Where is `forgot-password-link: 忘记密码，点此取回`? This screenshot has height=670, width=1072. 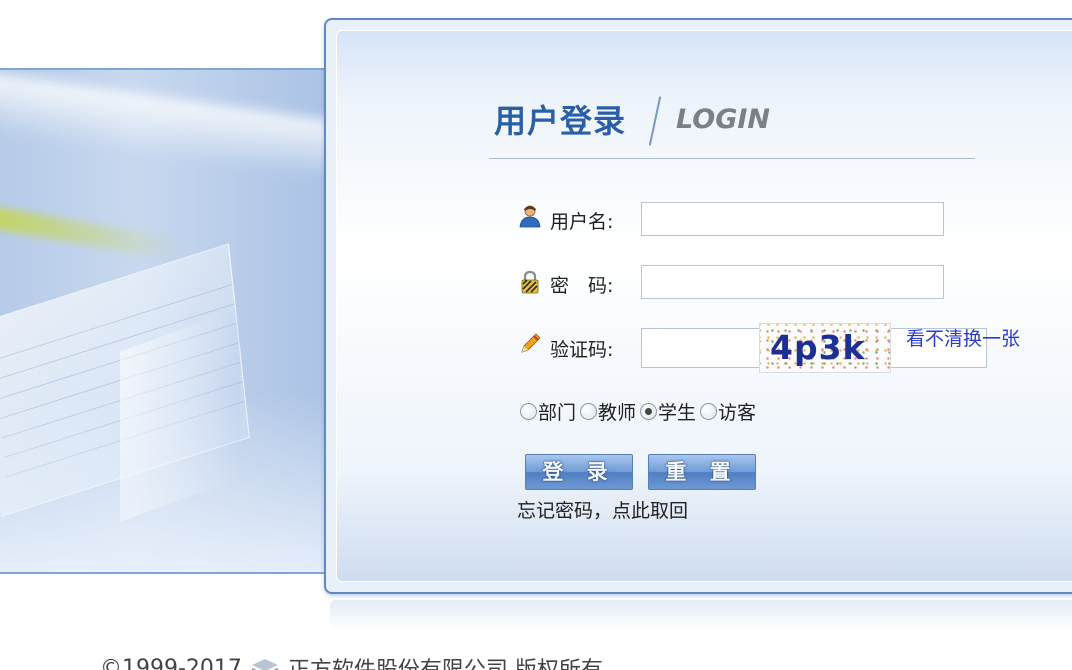 forgot-password-link: 忘记密码，点此取回 is located at coordinates (602, 509).